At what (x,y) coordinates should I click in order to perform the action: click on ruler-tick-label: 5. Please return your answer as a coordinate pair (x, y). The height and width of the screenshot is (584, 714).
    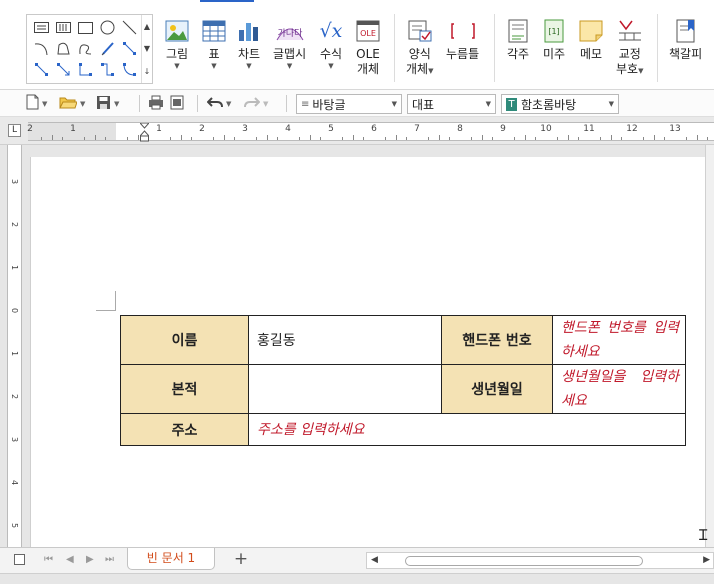
    Looking at the image, I should click on (331, 129).